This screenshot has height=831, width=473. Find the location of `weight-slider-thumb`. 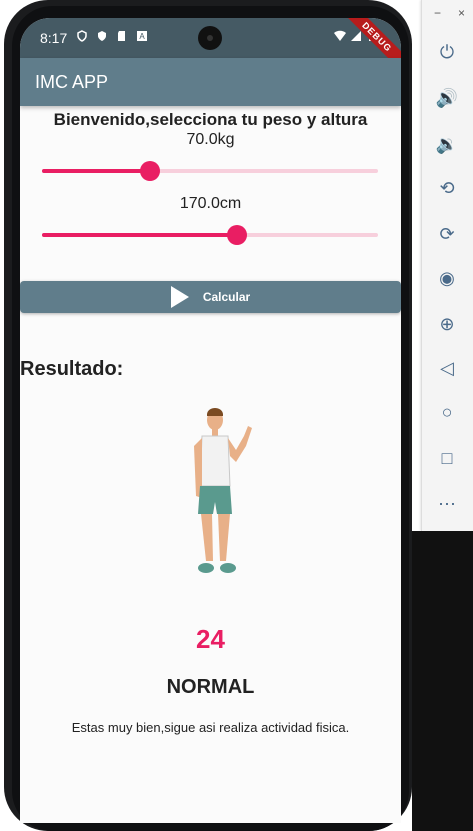

weight-slider-thumb is located at coordinates (149, 171).